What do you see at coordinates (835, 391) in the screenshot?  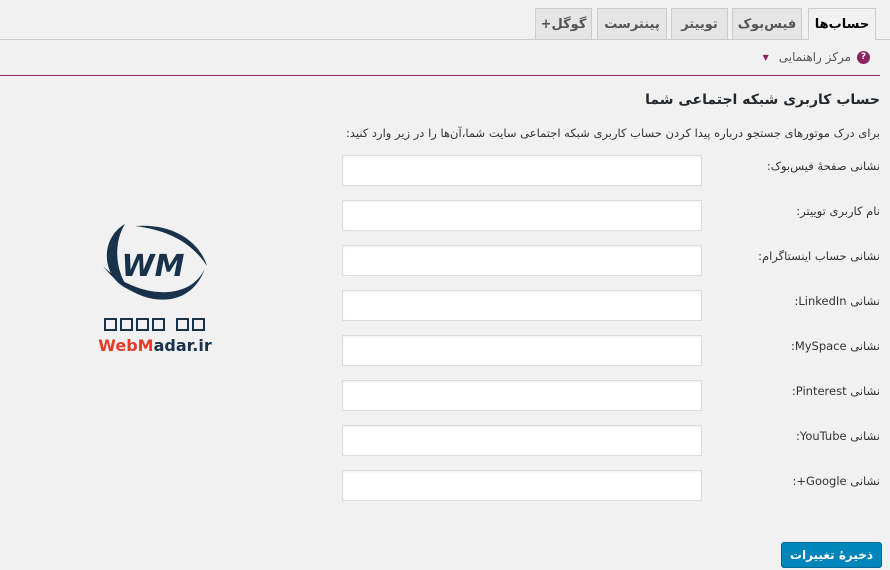 I see `field-label: نشانی Pinterest:` at bounding box center [835, 391].